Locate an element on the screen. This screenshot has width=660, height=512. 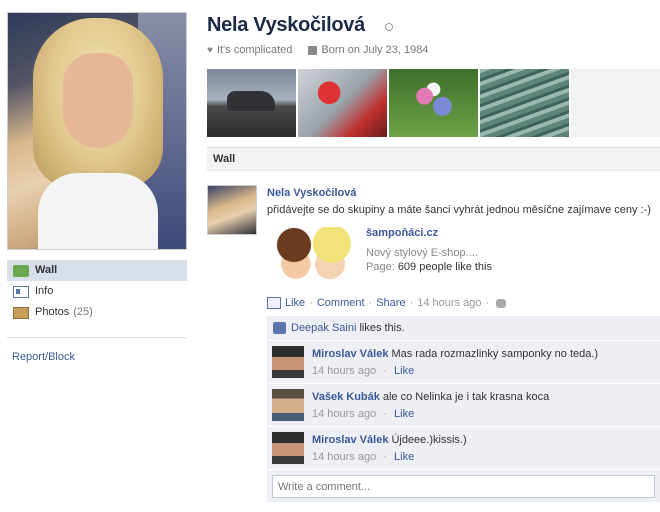
page-likes: 609 people like this is located at coordinates (444, 267).